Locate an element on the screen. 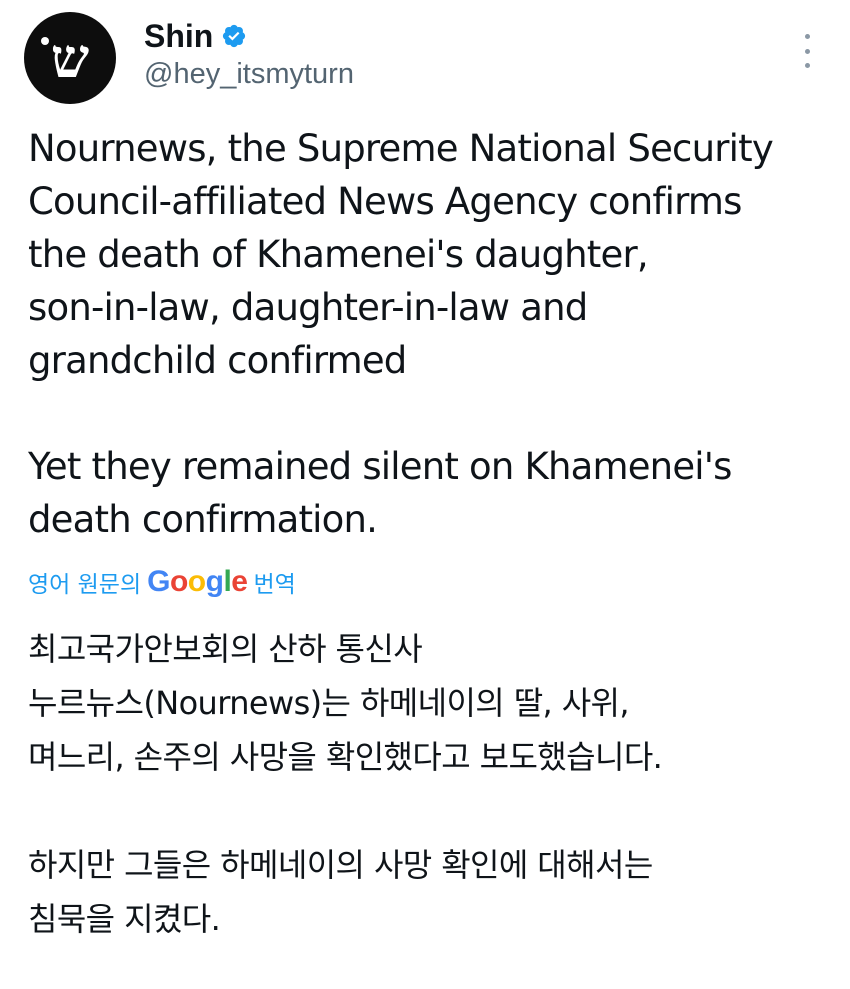 This screenshot has height=989, width=850. author-name-row: Shin is located at coordinates (195, 36).